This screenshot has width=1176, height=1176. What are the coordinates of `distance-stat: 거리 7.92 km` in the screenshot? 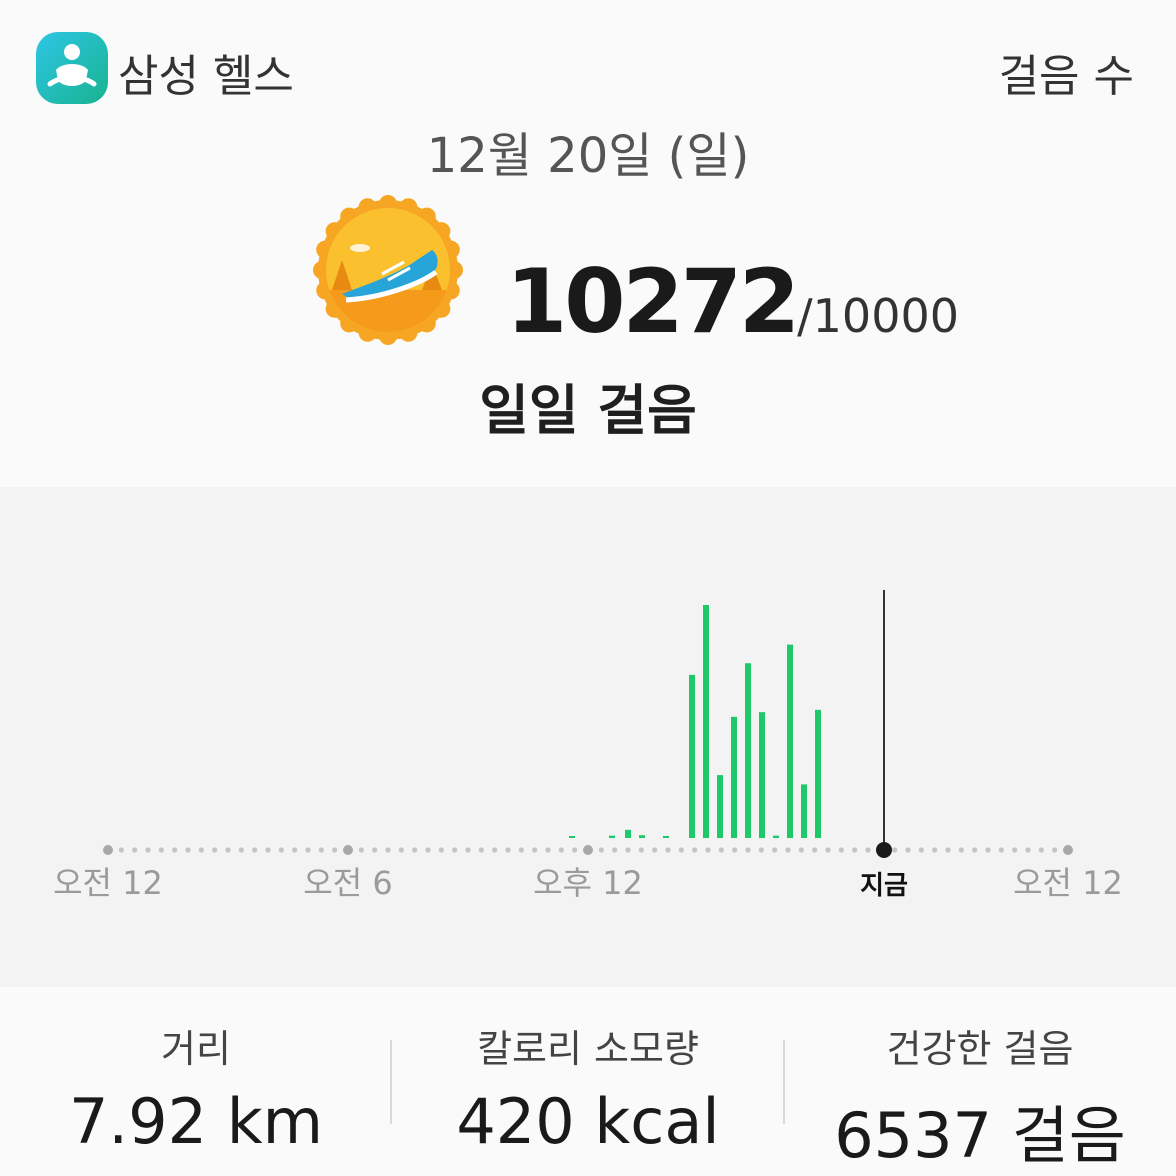 It's located at (196, 1088).